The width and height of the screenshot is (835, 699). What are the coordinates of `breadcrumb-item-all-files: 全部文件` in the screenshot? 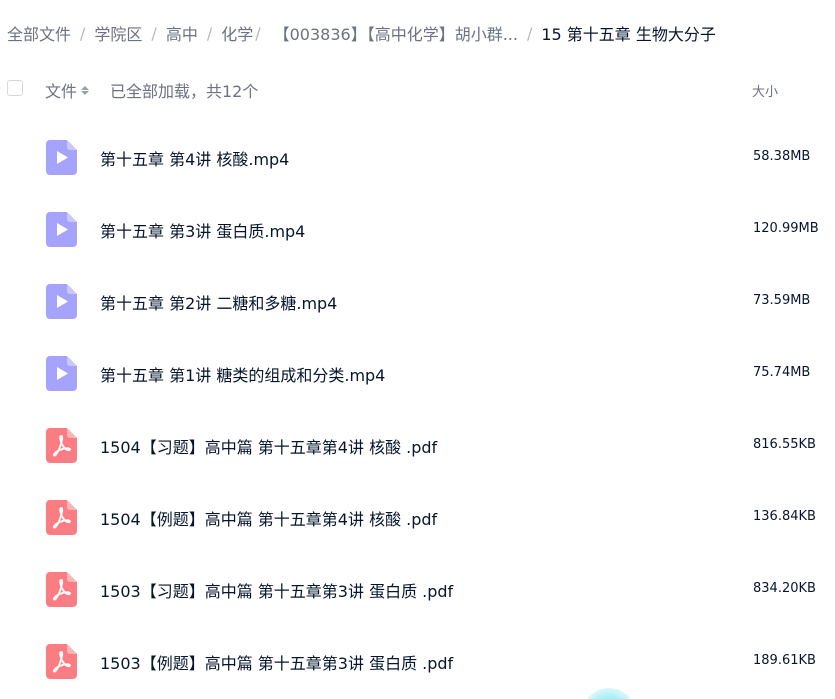 It's located at (39, 33).